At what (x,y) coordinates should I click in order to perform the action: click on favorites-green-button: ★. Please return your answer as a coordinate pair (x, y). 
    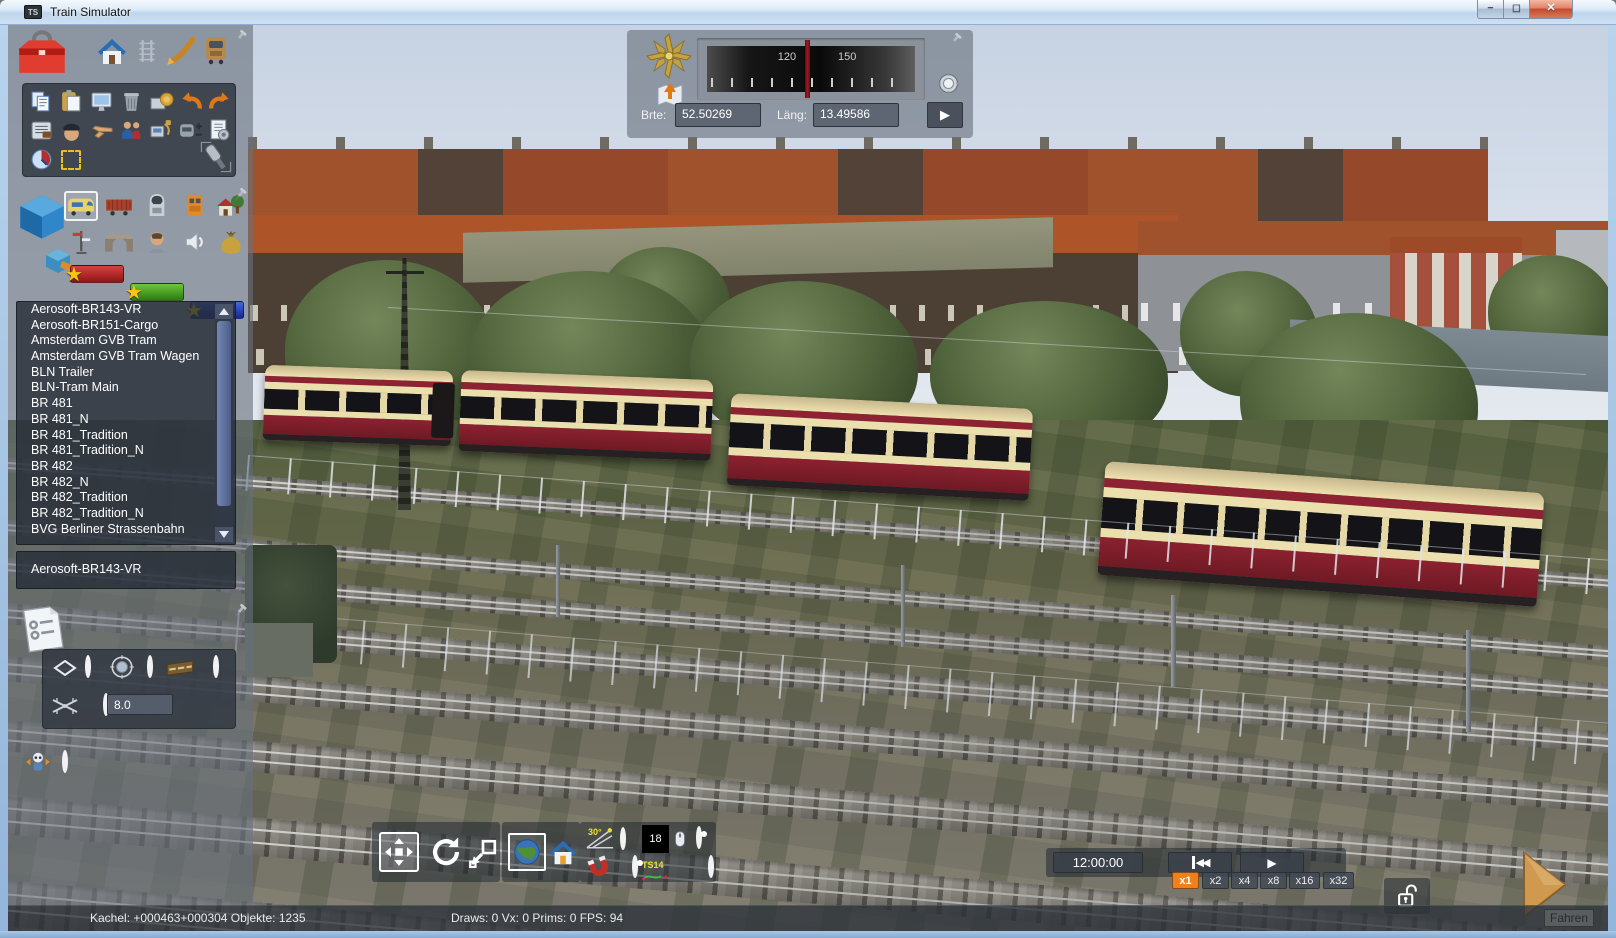
    Looking at the image, I should click on (154, 293).